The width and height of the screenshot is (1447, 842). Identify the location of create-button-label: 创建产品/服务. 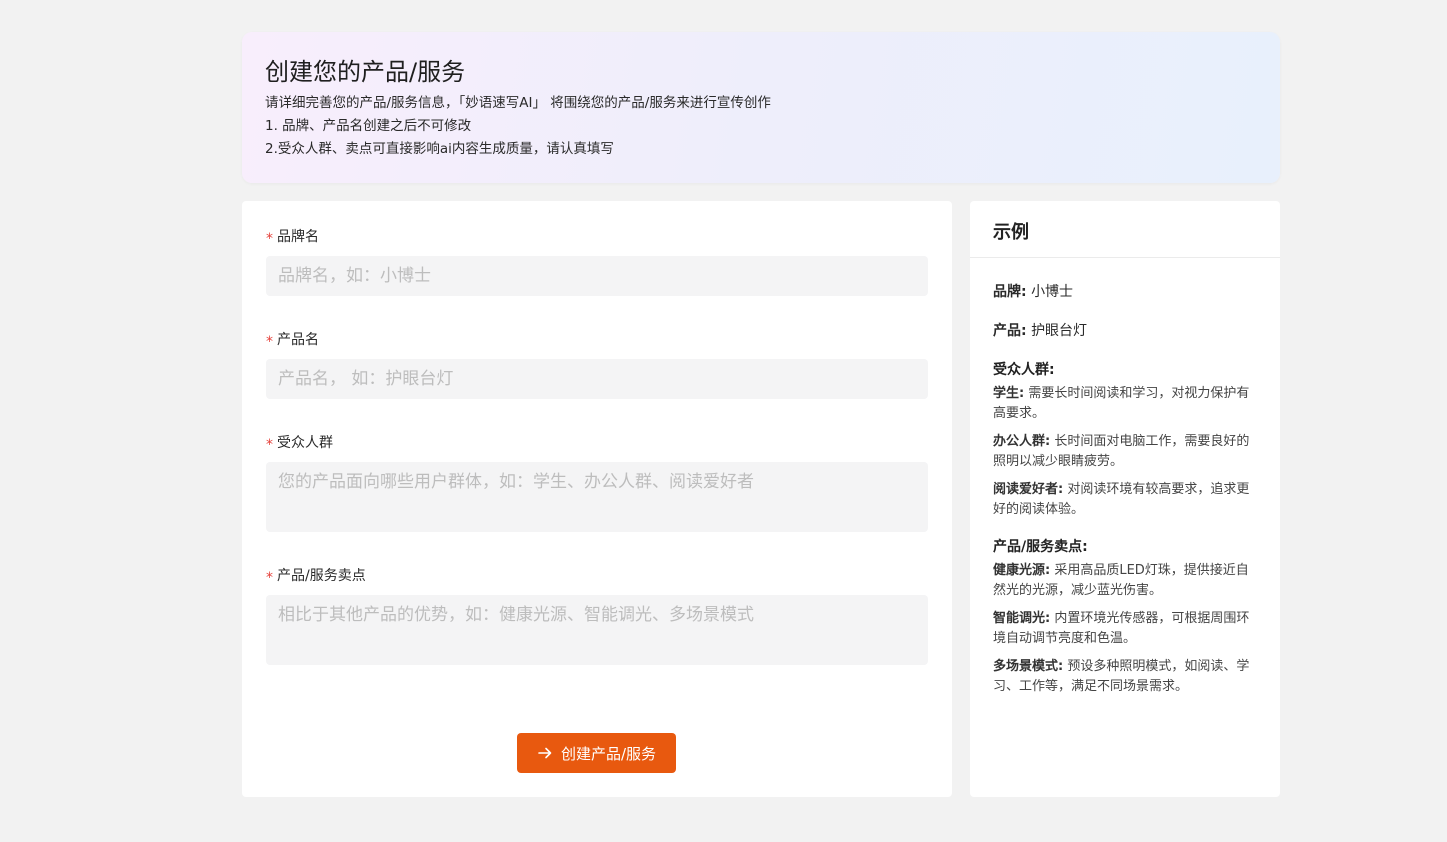
(608, 753).